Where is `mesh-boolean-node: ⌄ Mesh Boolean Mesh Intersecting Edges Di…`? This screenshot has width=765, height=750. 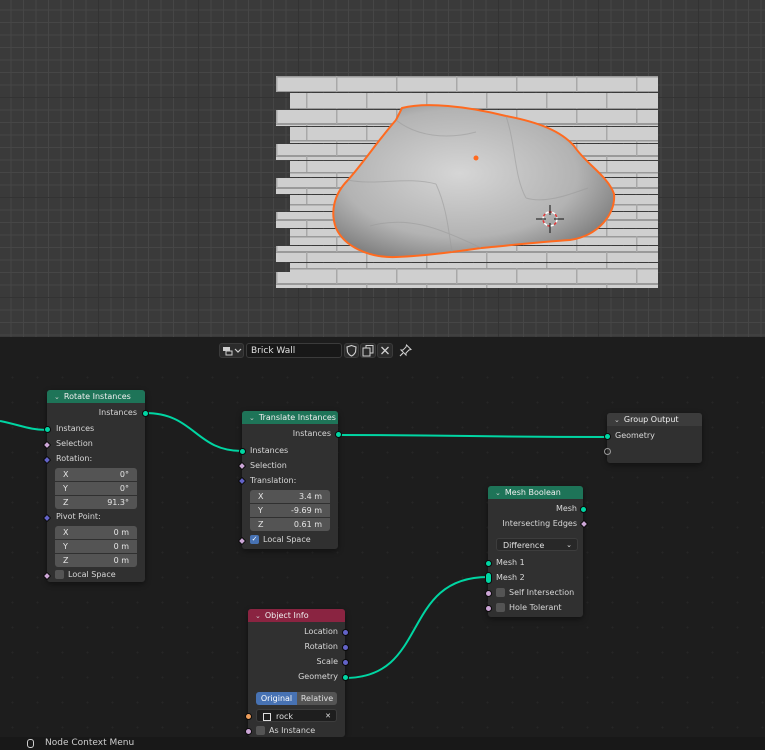 mesh-boolean-node: ⌄ Mesh Boolean Mesh Intersecting Edges Di… is located at coordinates (537, 551).